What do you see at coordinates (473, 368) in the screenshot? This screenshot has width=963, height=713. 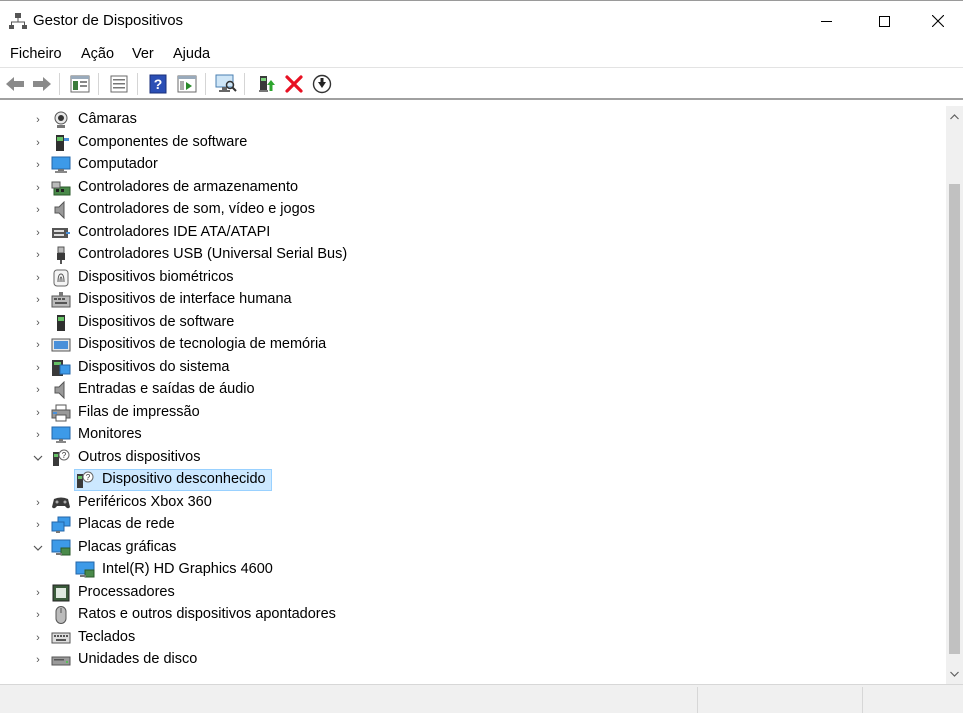 I see `tree-item-dispositivos-do-sistema: › Dispositivos do sistema` at bounding box center [473, 368].